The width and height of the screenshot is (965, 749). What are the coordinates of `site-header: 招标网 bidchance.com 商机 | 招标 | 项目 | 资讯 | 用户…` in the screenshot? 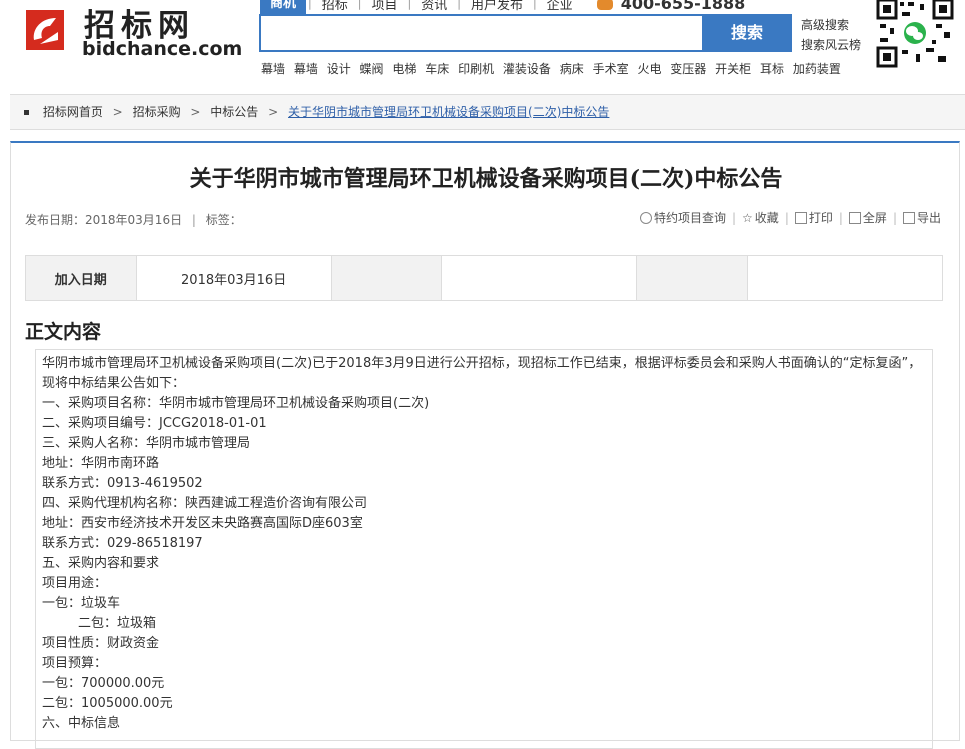 It's located at (482, 46).